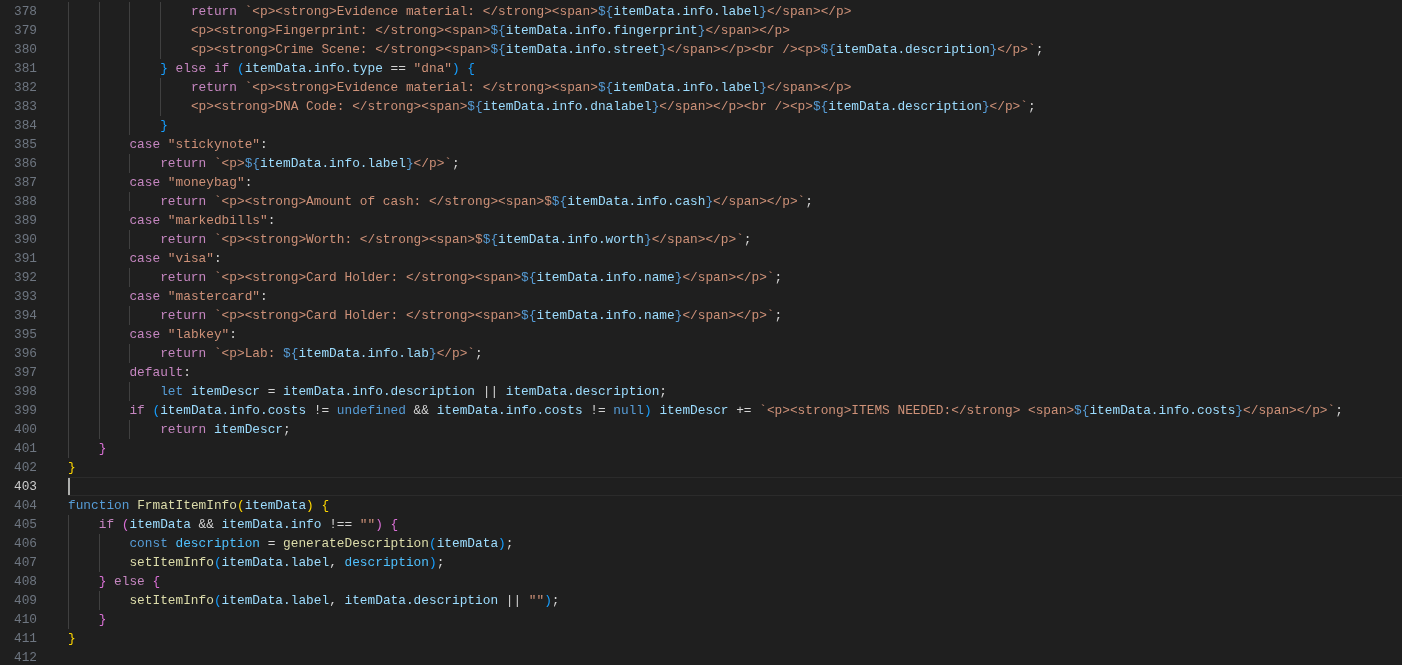 This screenshot has height=665, width=1402. I want to click on line-number: 412, so click(25, 657).